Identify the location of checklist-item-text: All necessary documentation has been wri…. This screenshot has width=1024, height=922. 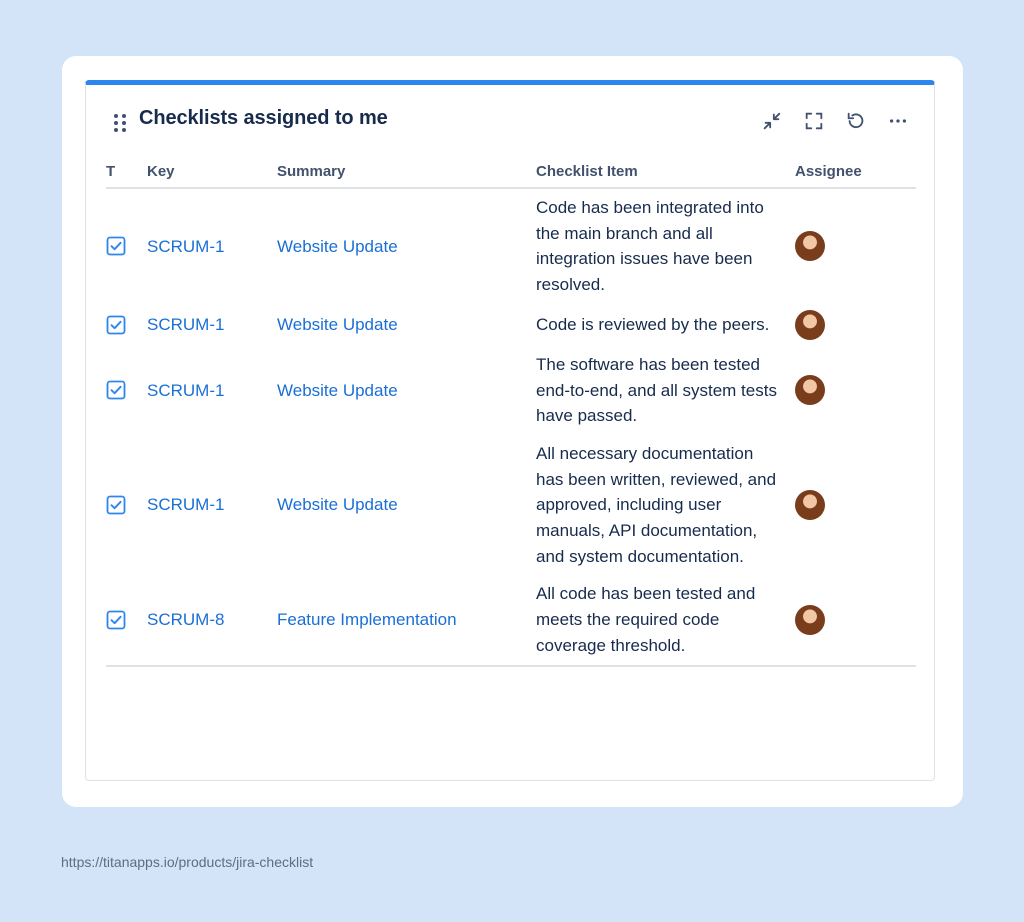
(656, 504).